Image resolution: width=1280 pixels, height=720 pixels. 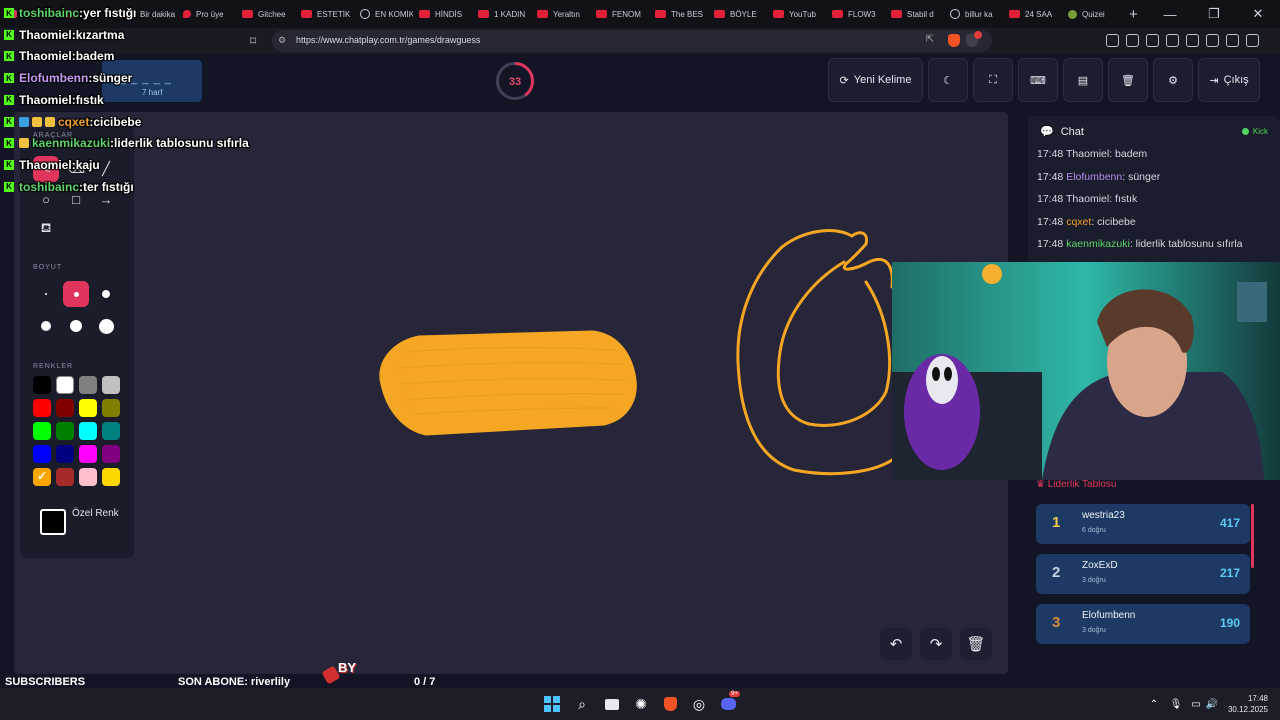 What do you see at coordinates (914, 14) in the screenshot?
I see `browser-tab: Stabil d` at bounding box center [914, 14].